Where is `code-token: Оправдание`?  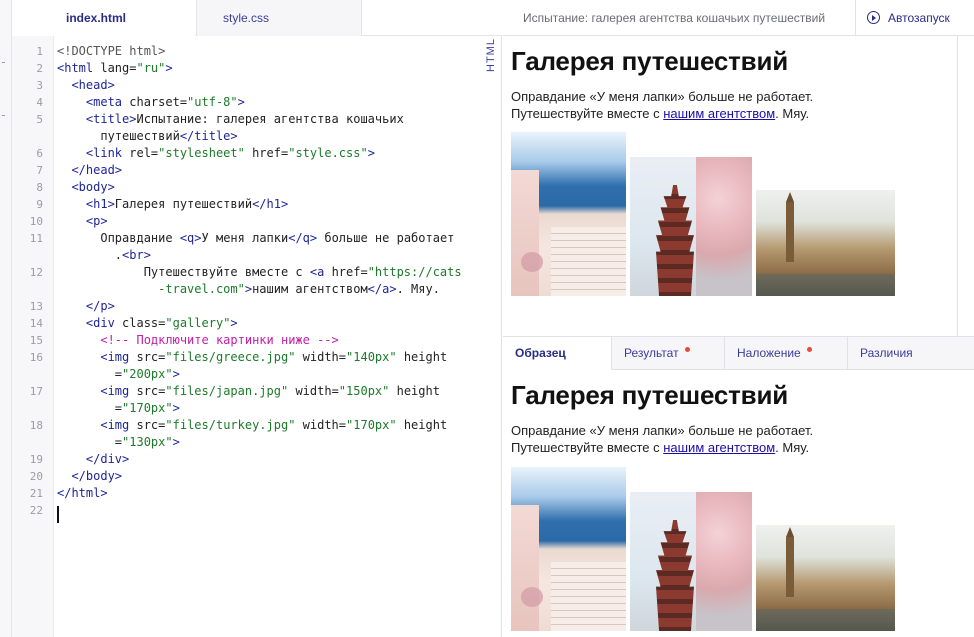
code-token: Оправдание is located at coordinates (118, 238).